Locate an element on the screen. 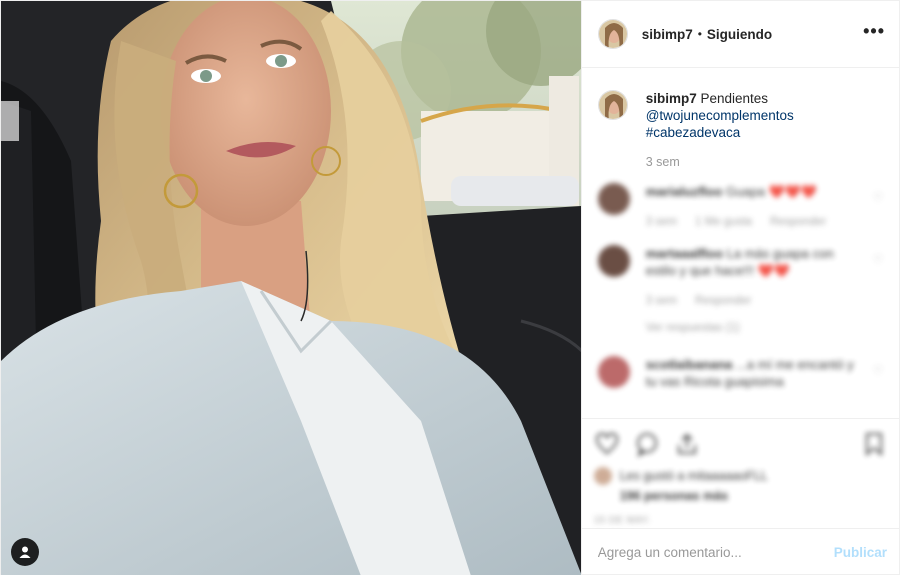 Image resolution: width=900 pixels, height=575 pixels. commenter-username: scotlaibanana is located at coordinates (689, 364).